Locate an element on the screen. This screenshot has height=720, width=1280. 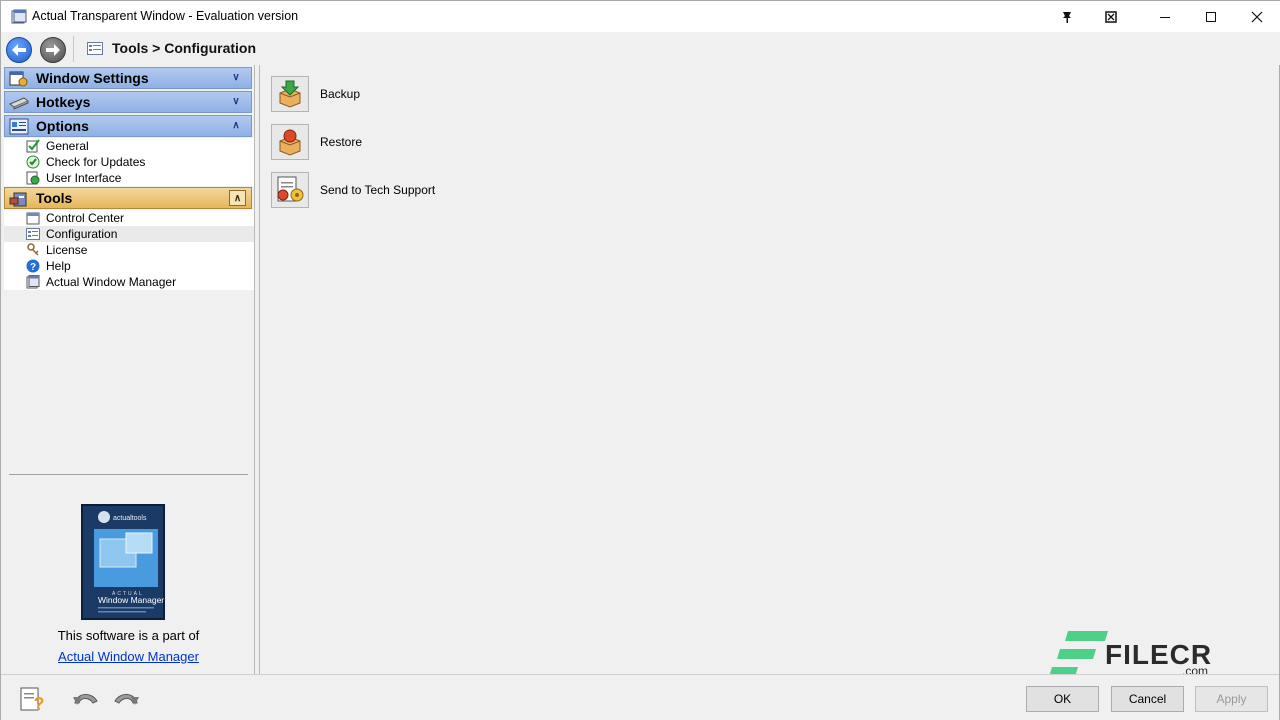
back-arrow-icon is located at coordinates (19, 50).